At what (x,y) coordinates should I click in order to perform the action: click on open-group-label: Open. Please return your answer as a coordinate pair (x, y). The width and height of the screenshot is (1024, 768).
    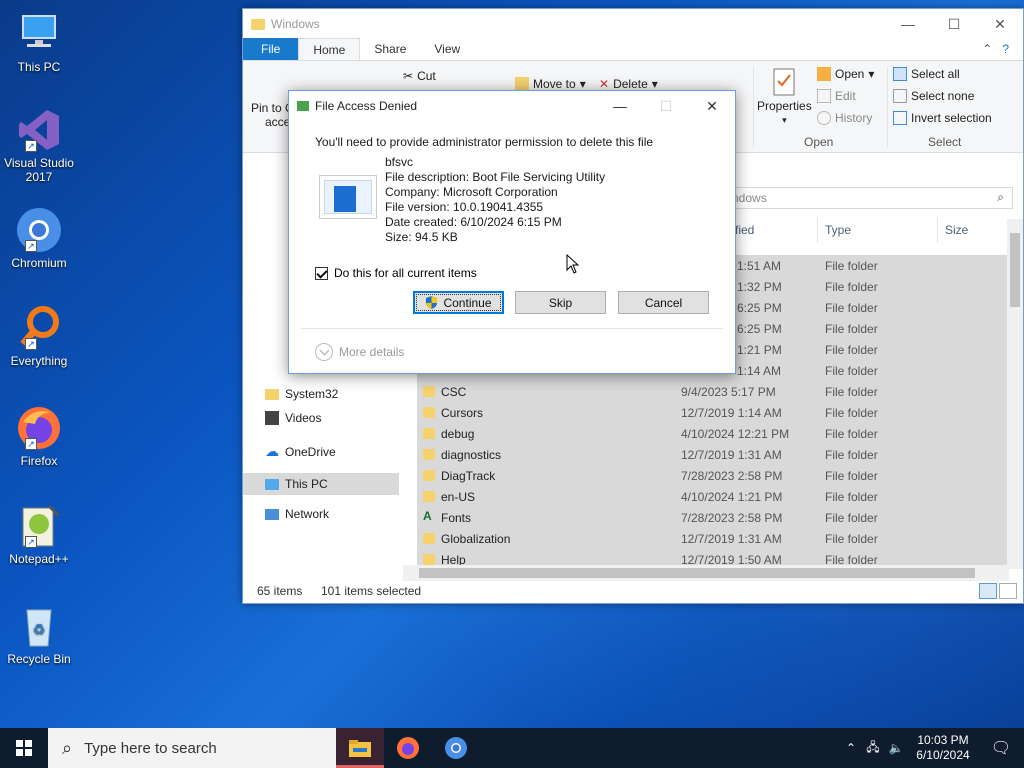
    Looking at the image, I should click on (819, 142).